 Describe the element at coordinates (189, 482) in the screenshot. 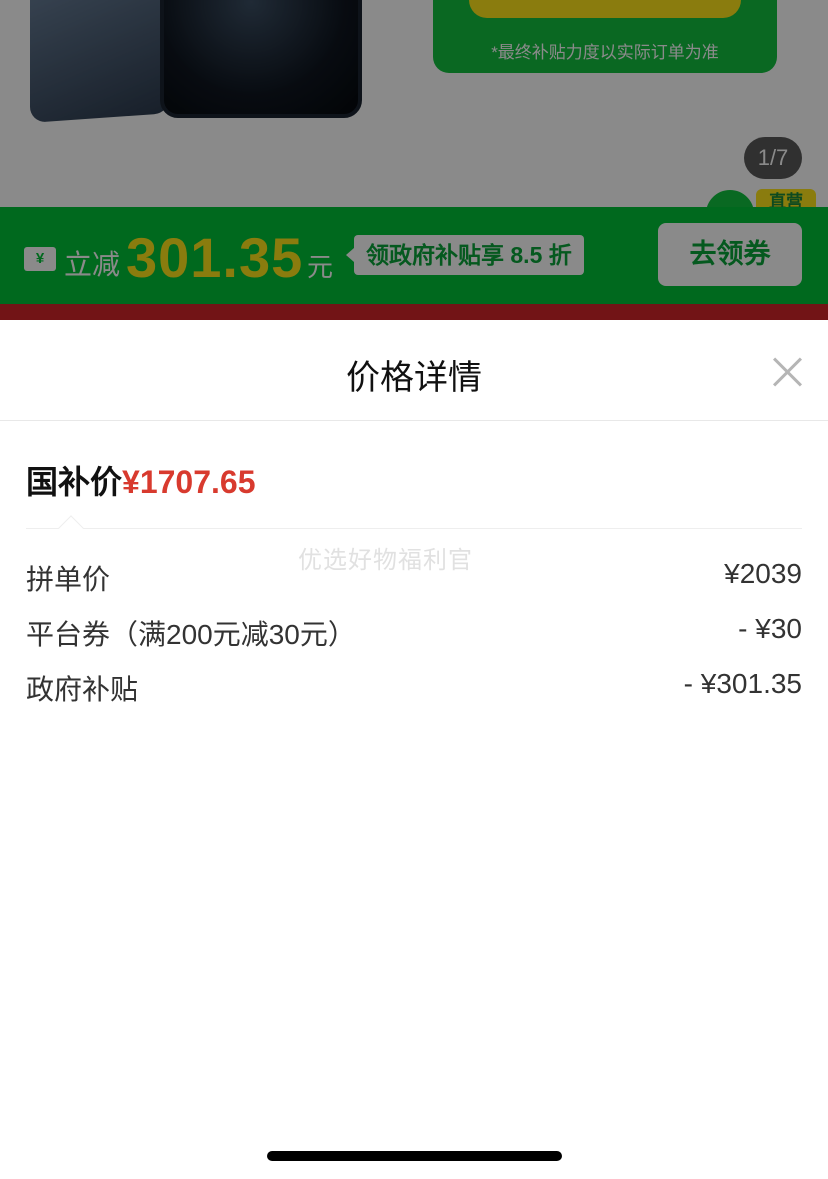

I see `final-price-value: ¥1707.65` at that location.